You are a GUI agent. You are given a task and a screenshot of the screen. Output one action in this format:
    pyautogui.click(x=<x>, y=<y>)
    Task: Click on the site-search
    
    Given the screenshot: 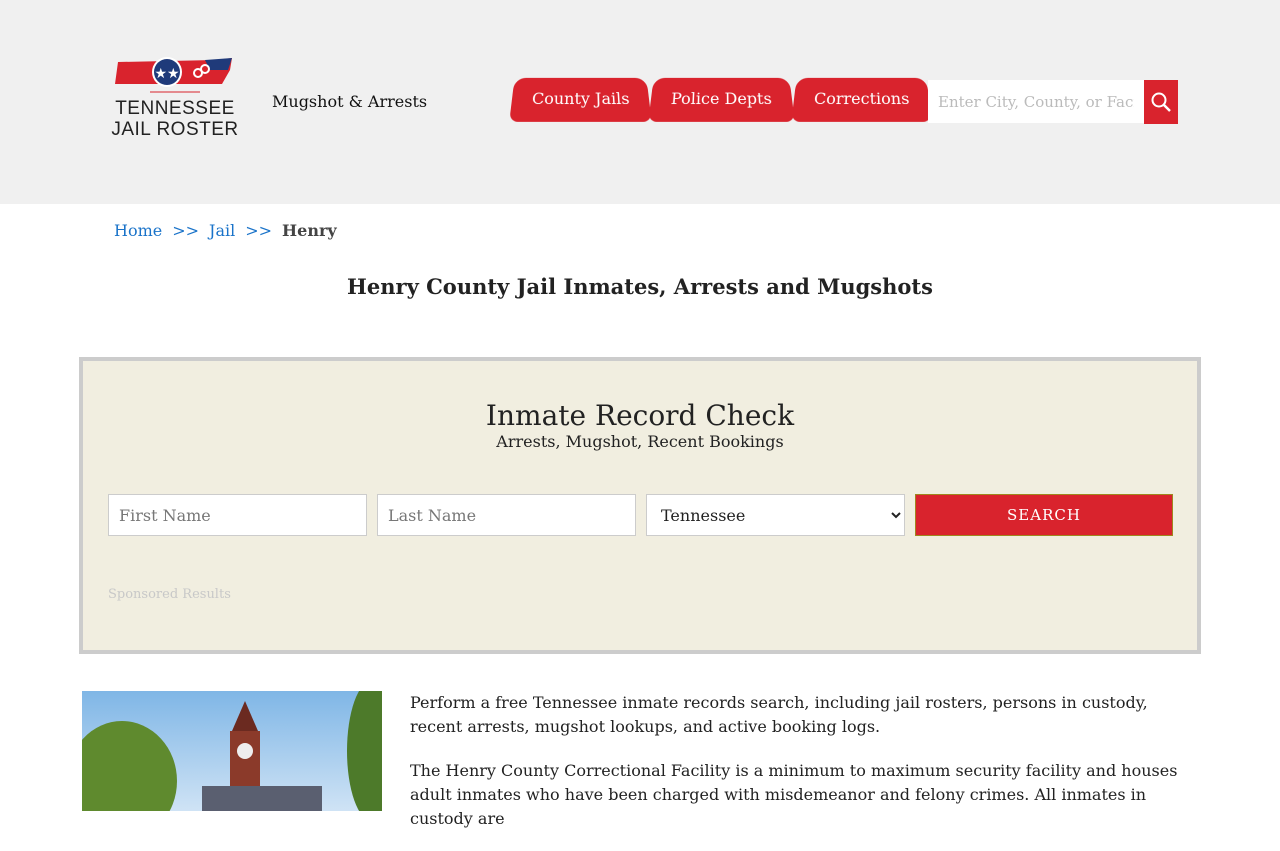 What is the action you would take?
    pyautogui.click(x=1053, y=102)
    